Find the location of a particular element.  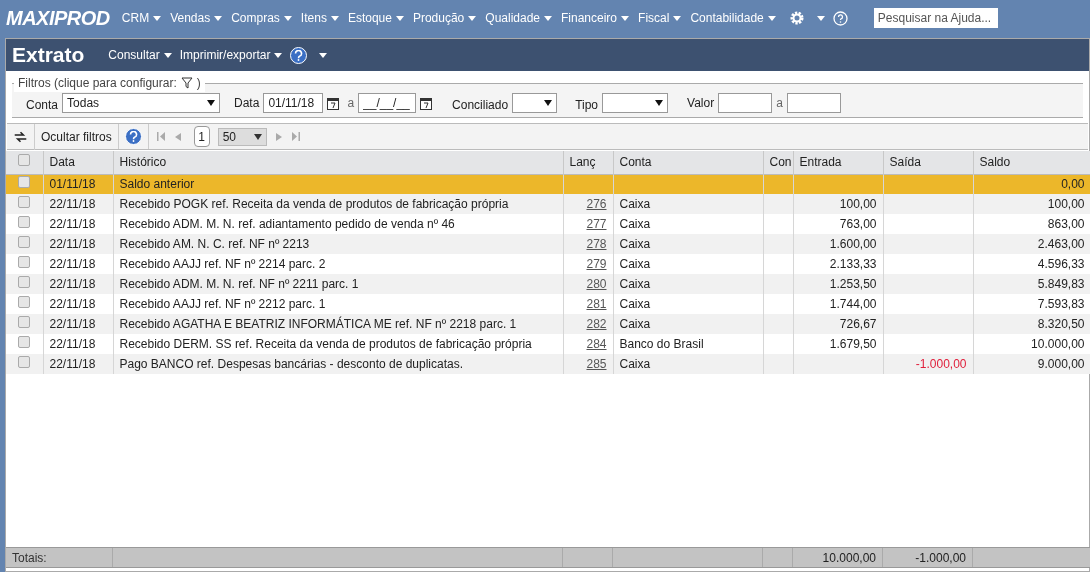

table-cell: Pago BANCO ref. Despesas bancárias - desconto de duplicatas. is located at coordinates (291, 364).